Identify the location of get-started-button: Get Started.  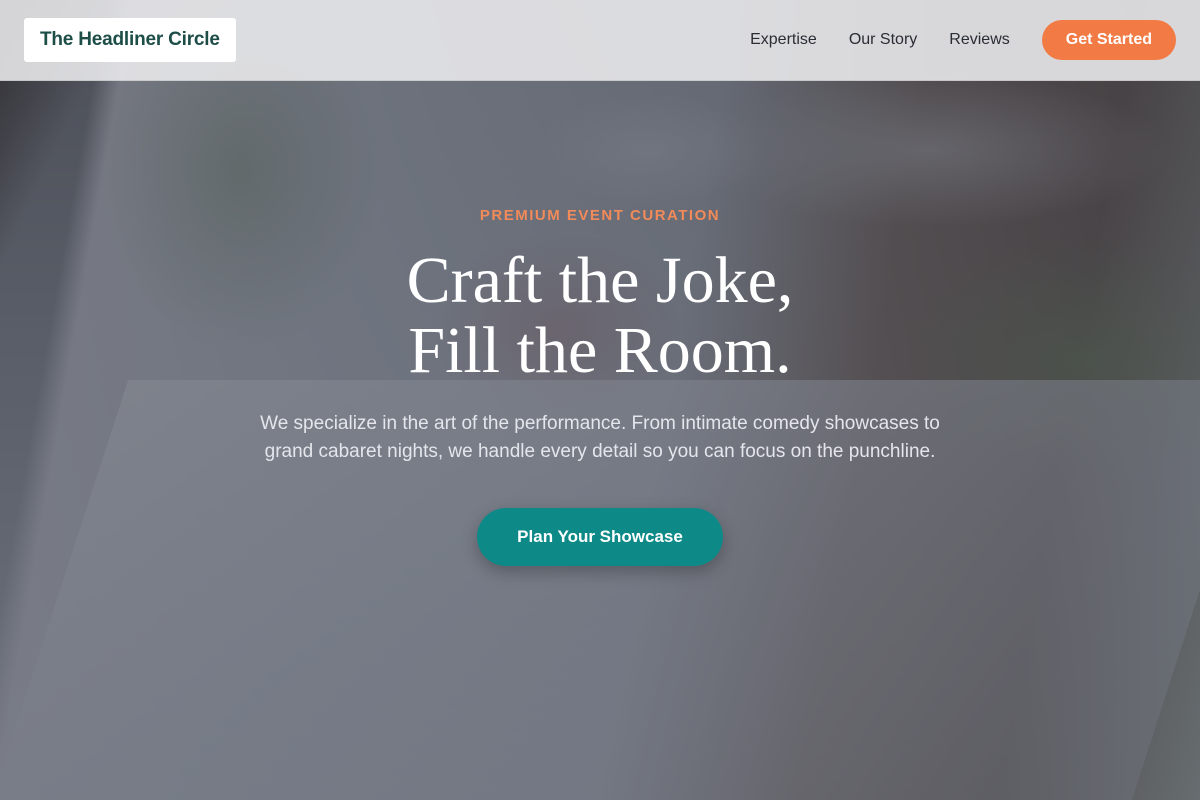
(1108, 40).